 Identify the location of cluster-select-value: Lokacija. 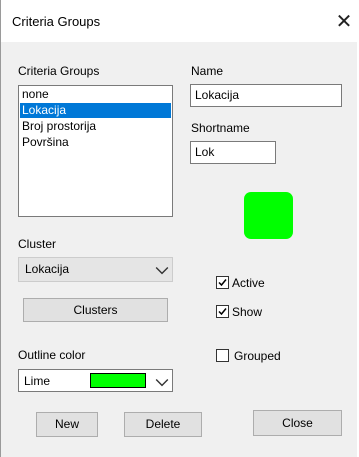
(47, 269).